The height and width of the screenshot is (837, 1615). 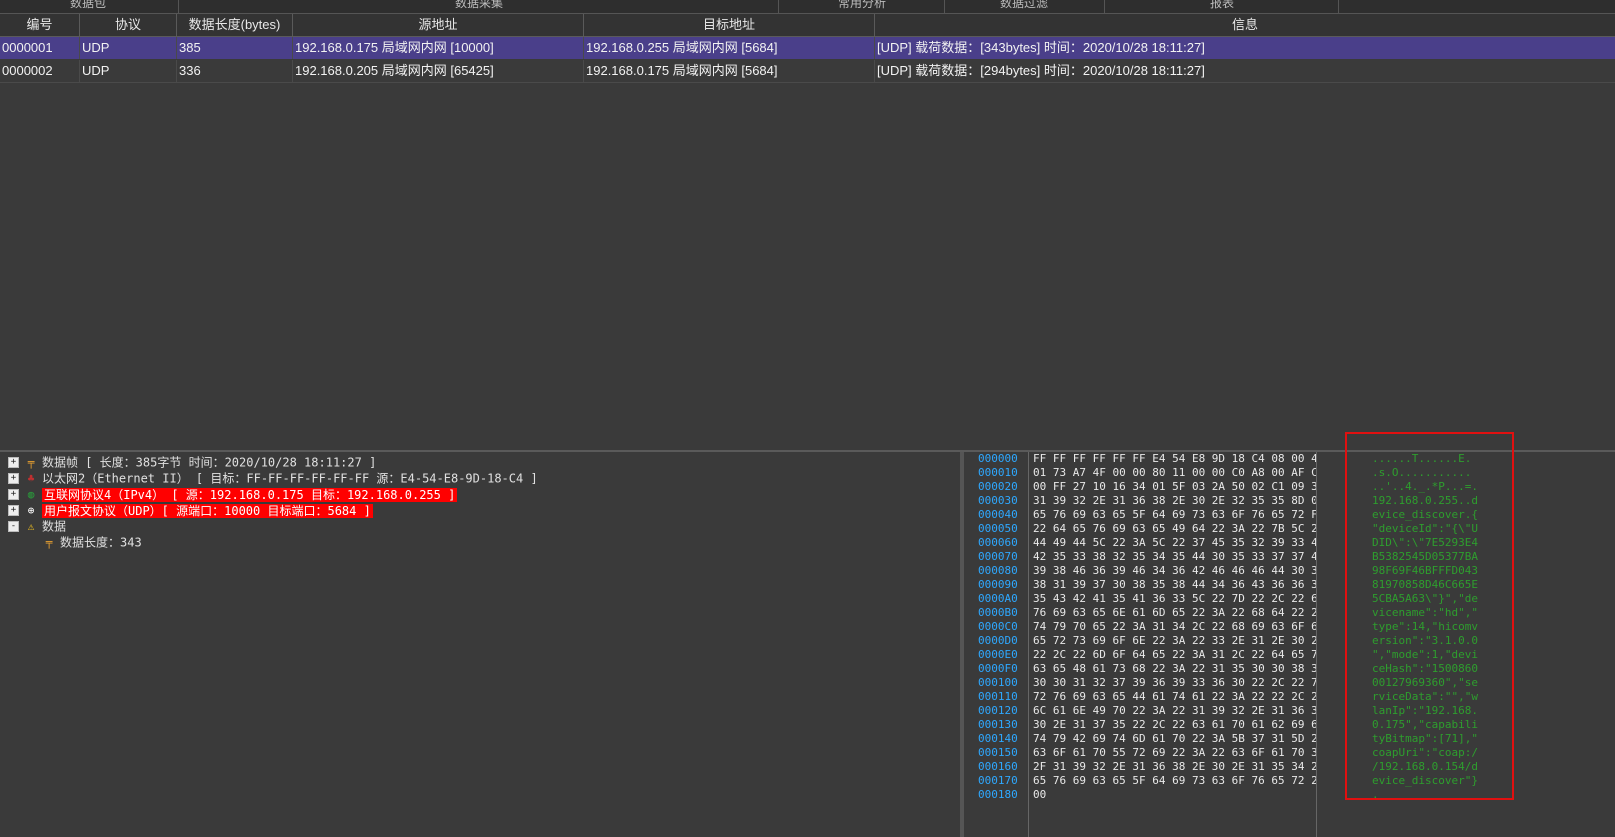 What do you see at coordinates (998, 472) in the screenshot?
I see `hex-offset: 000010` at bounding box center [998, 472].